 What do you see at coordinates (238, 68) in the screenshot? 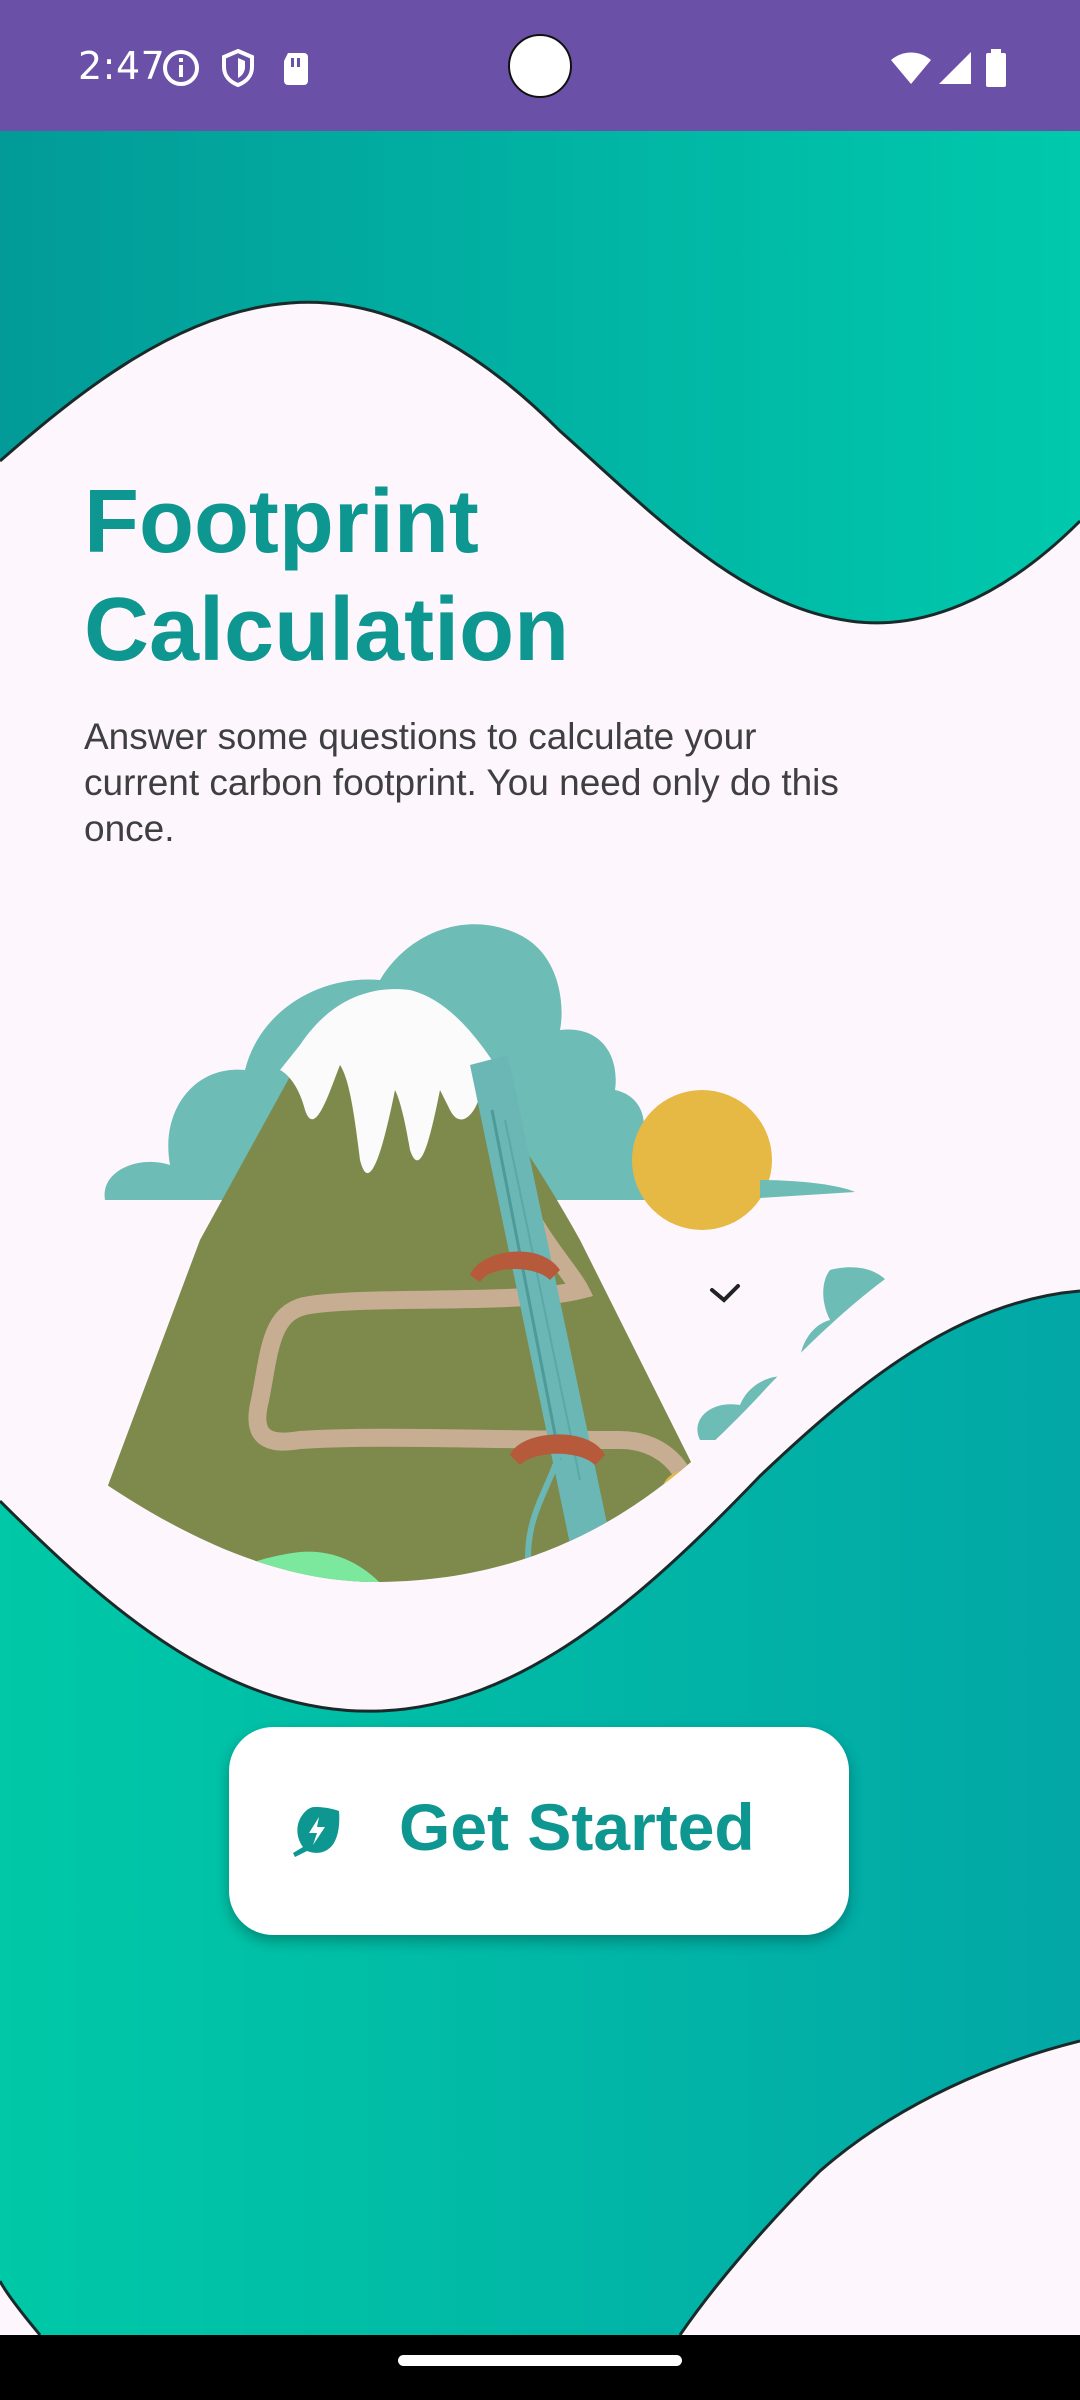
I see `shield-icon` at bounding box center [238, 68].